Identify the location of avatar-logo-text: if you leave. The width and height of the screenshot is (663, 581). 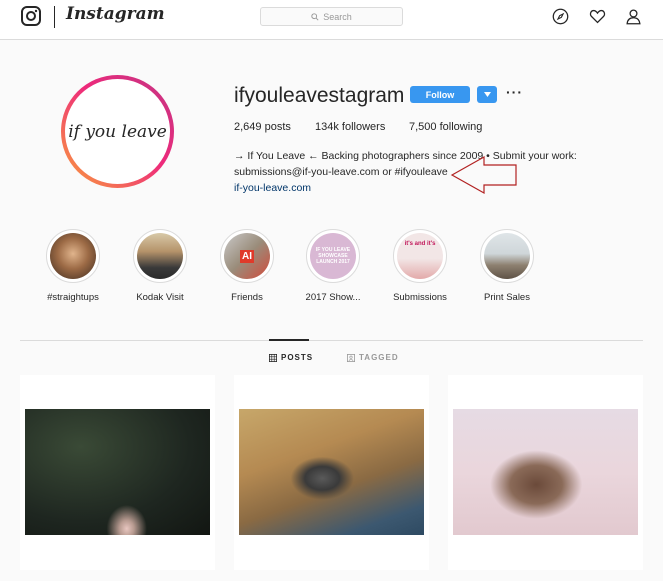
(117, 131).